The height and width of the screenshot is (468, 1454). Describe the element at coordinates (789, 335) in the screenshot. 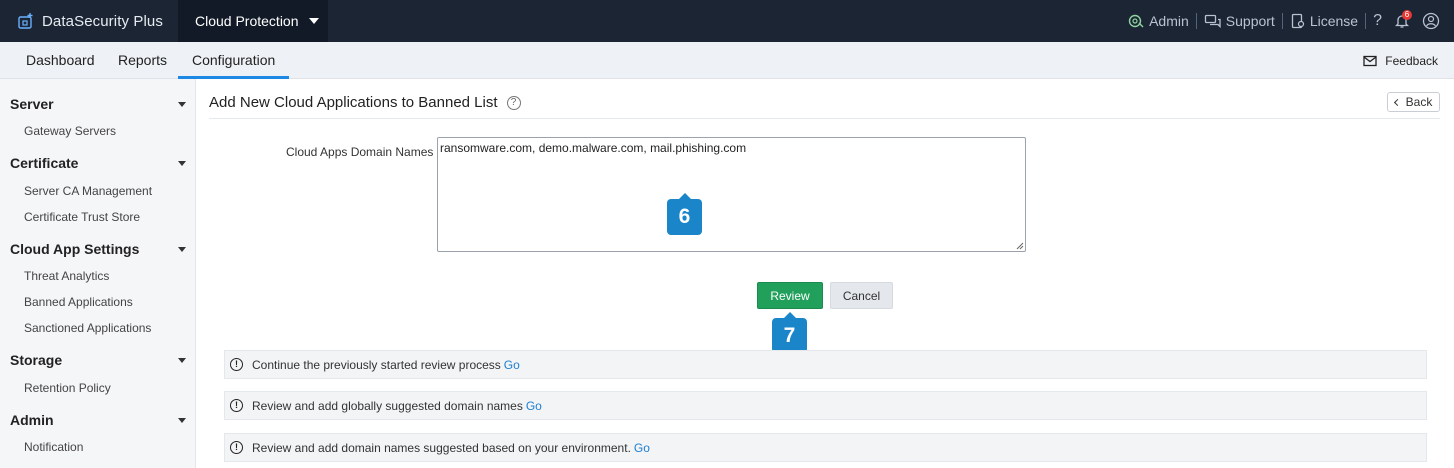

I see `step-number: 7` at that location.